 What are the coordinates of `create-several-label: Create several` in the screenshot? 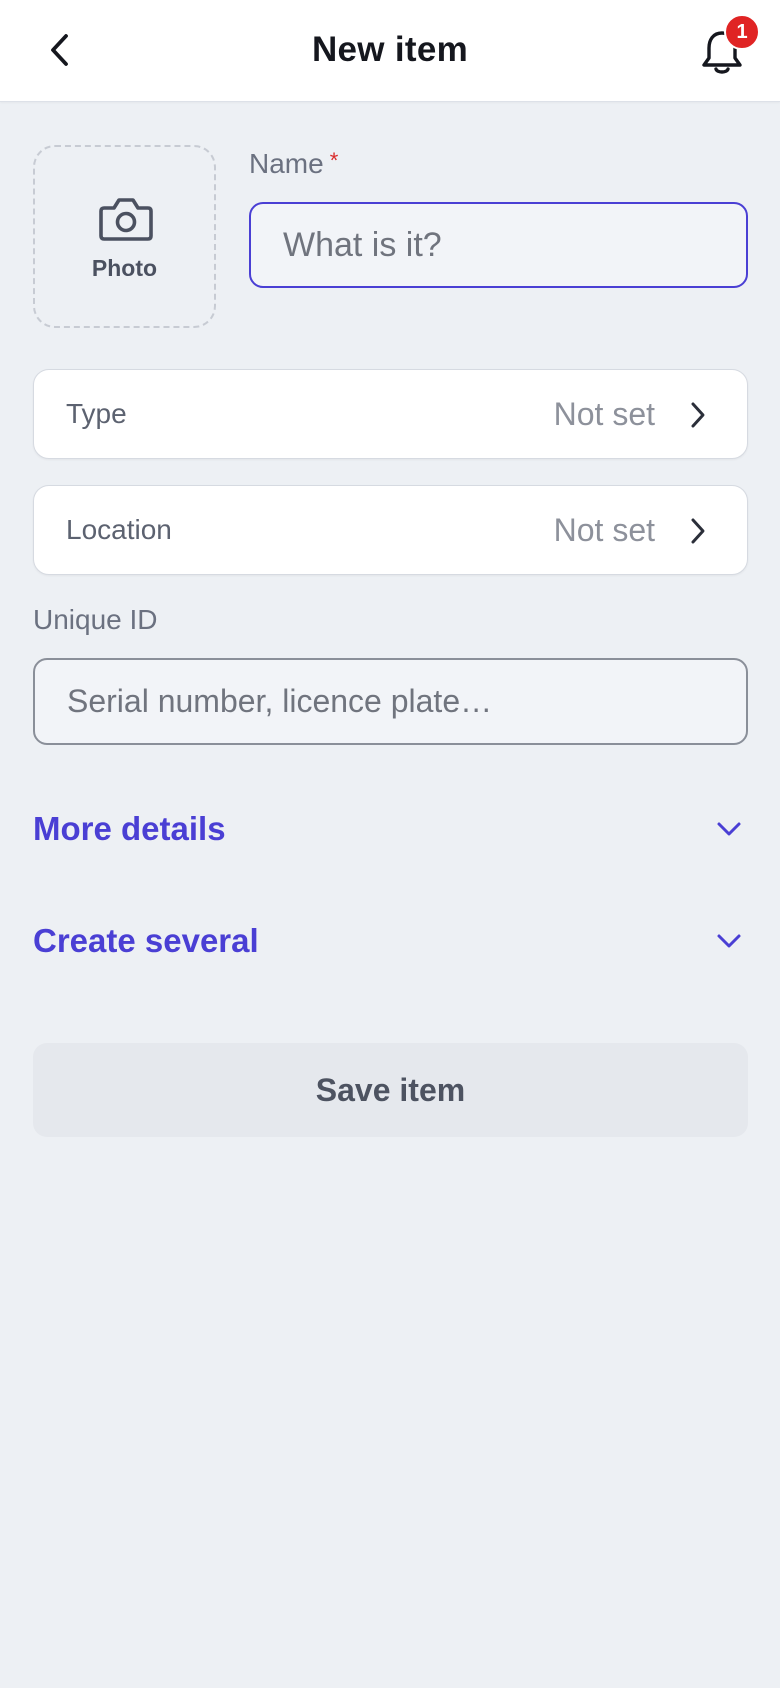 It's located at (146, 940).